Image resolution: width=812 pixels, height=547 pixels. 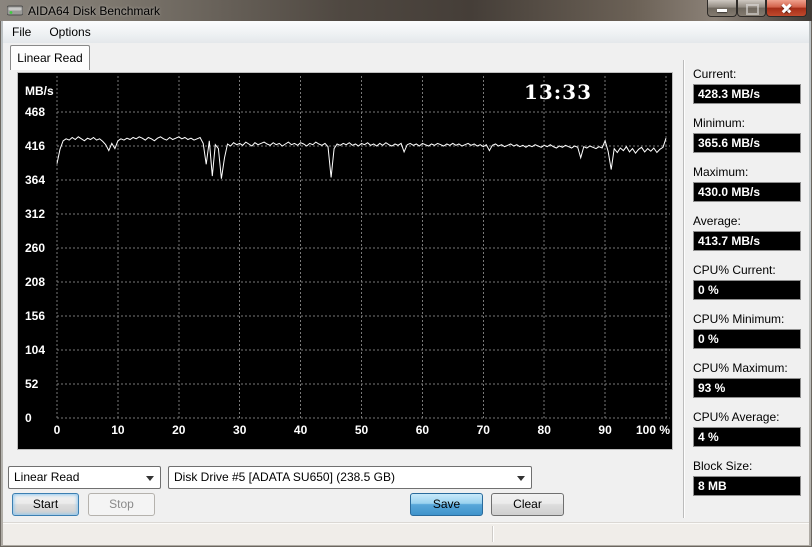 What do you see at coordinates (406, 10) in the screenshot?
I see `title-bar: AIDA64 Disk Benchmark` at bounding box center [406, 10].